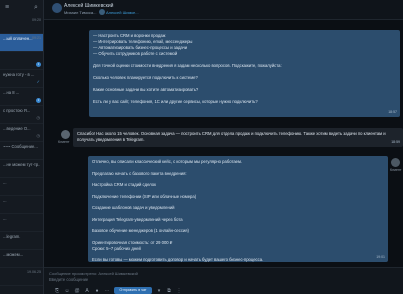 This screenshot has width=403, height=294. What do you see at coordinates (87, 291) in the screenshot?
I see `format-icon: A` at bounding box center [87, 291].